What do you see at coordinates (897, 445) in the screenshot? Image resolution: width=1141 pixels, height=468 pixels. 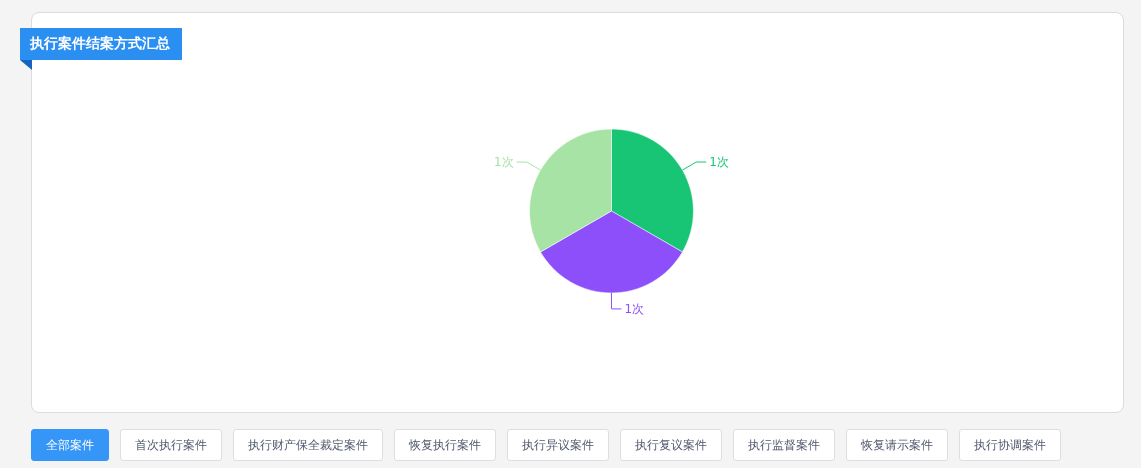 I see `filter-button: 恢复请示案件` at bounding box center [897, 445].